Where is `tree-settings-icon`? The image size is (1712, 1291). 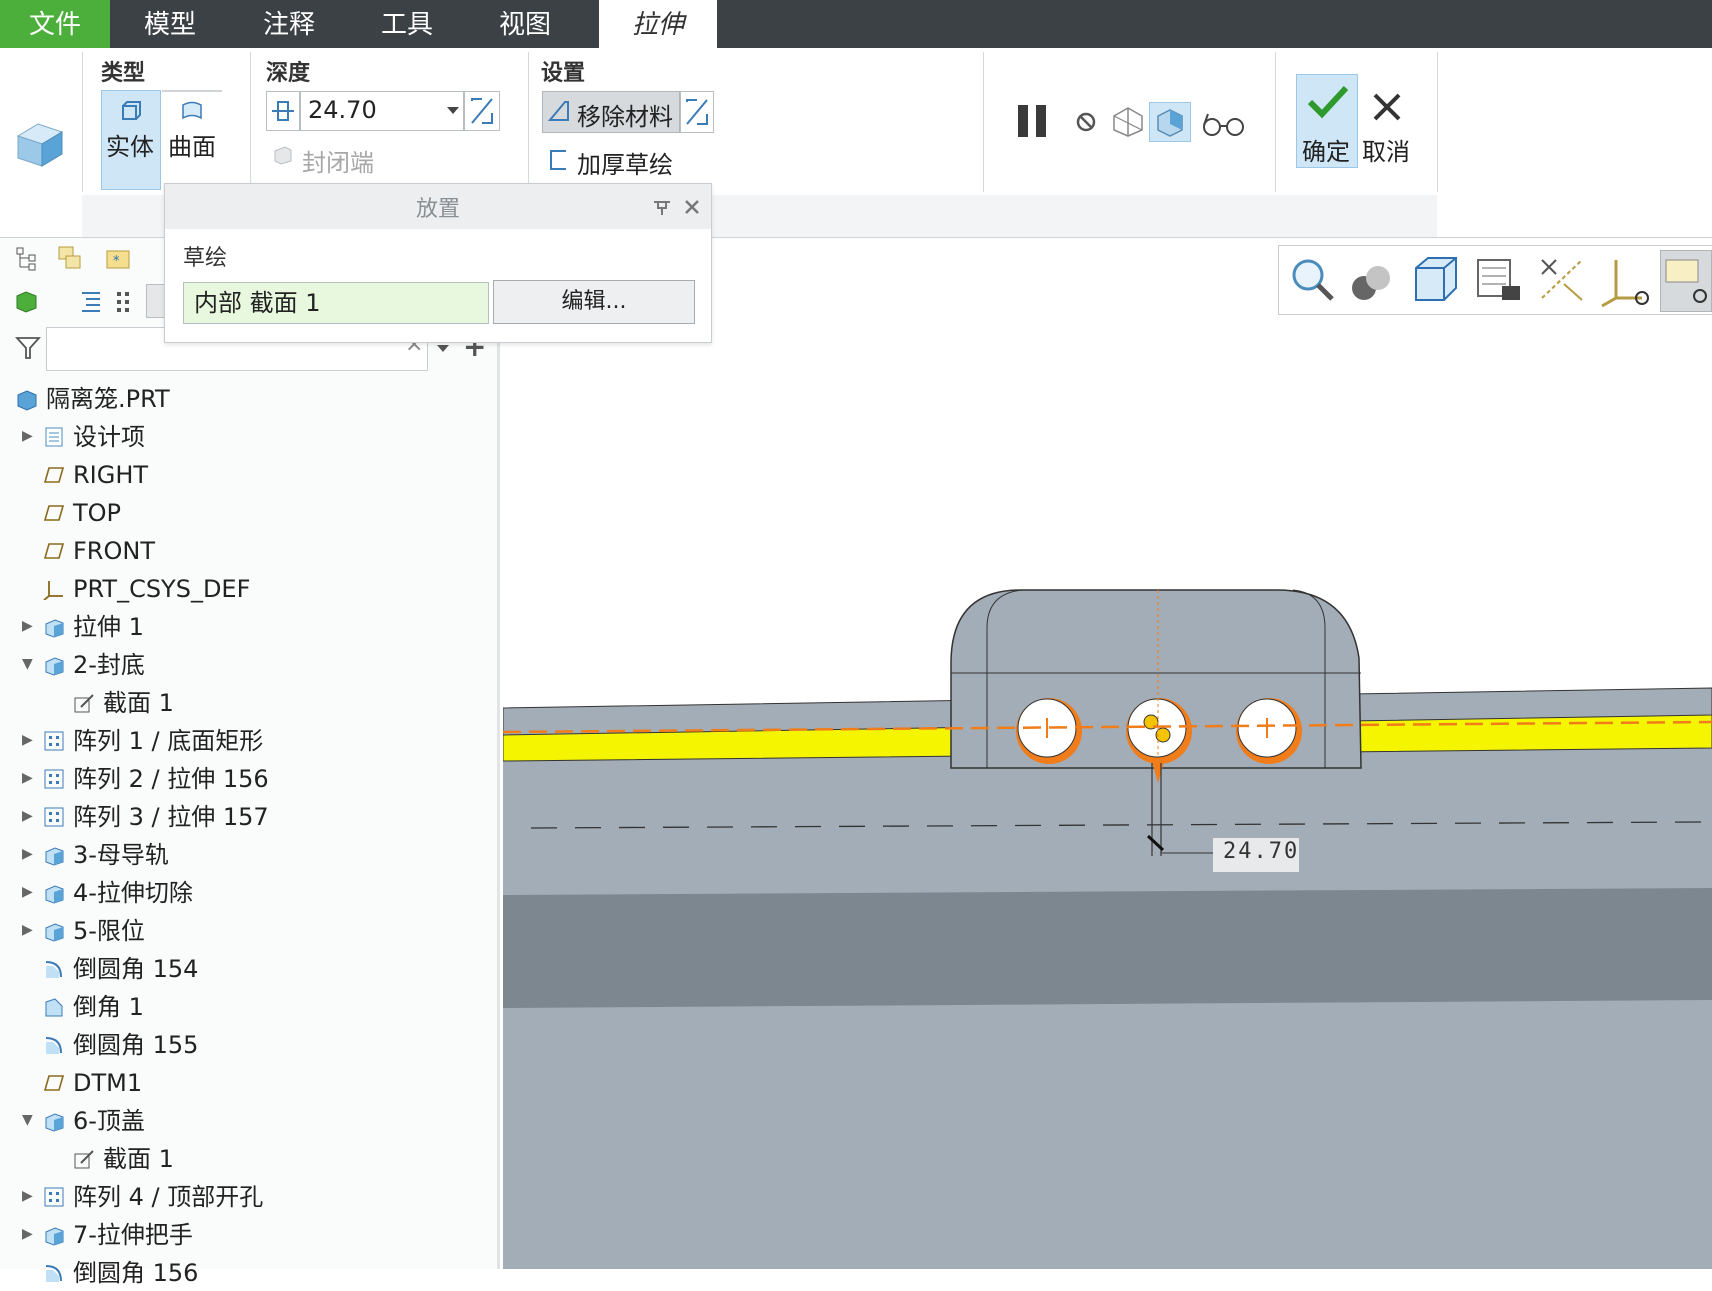
tree-settings-icon is located at coordinates (123, 301).